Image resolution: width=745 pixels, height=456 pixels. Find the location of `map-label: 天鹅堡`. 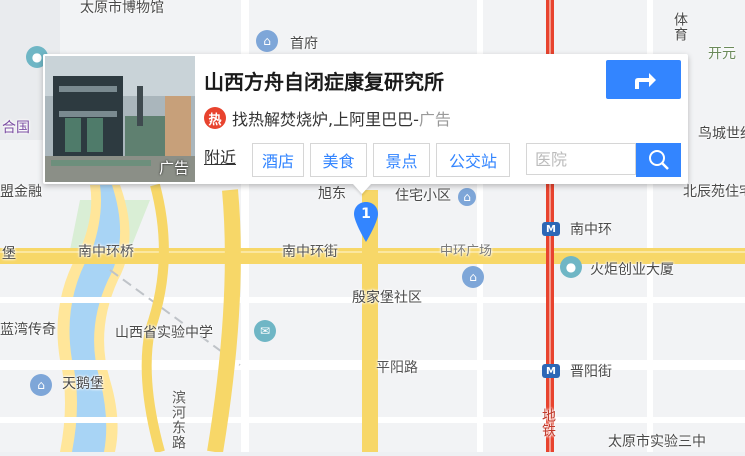

map-label: 天鹅堡 is located at coordinates (83, 384).